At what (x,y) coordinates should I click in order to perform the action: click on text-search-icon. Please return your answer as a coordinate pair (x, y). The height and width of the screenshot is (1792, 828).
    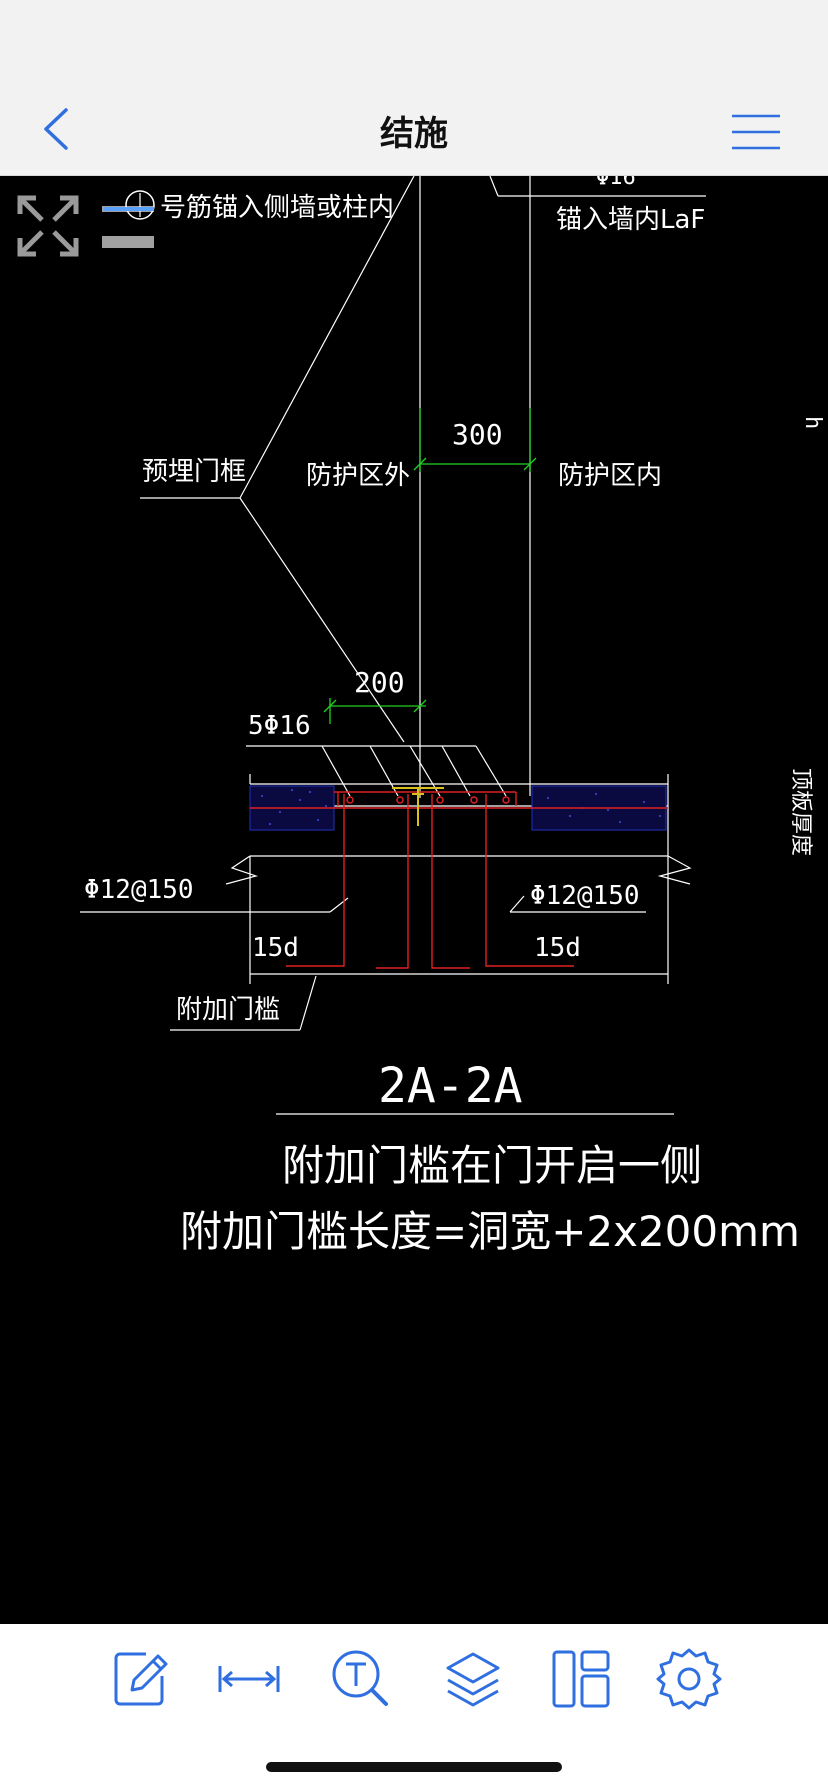
    Looking at the image, I should click on (361, 1679).